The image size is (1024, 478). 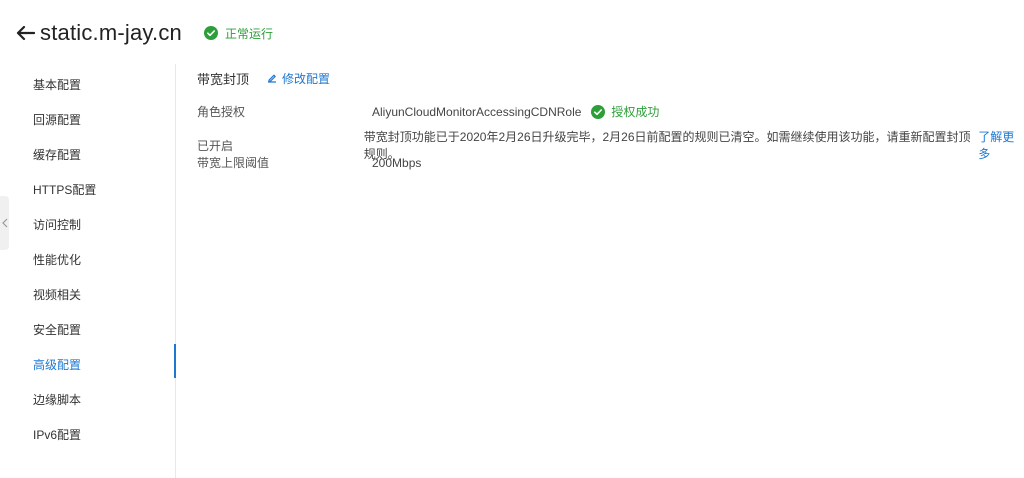 What do you see at coordinates (610, 78) in the screenshot?
I see `section-header: 带宽封顶 修改配置` at bounding box center [610, 78].